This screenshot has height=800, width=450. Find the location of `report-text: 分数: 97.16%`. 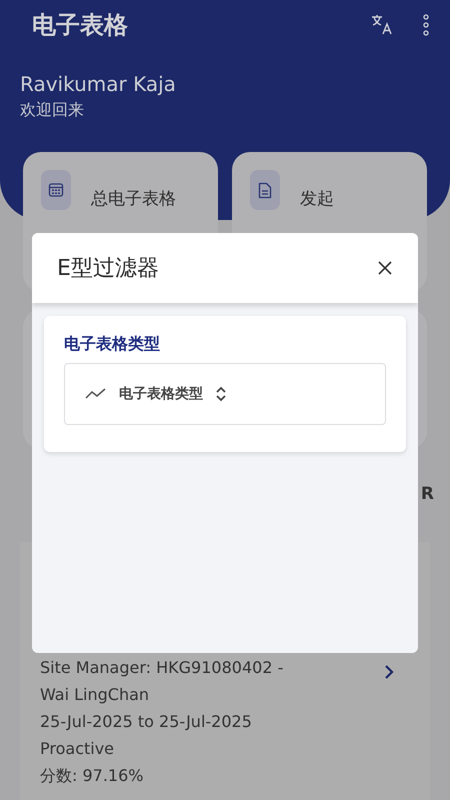

report-text: 分数: 97.16% is located at coordinates (92, 776).